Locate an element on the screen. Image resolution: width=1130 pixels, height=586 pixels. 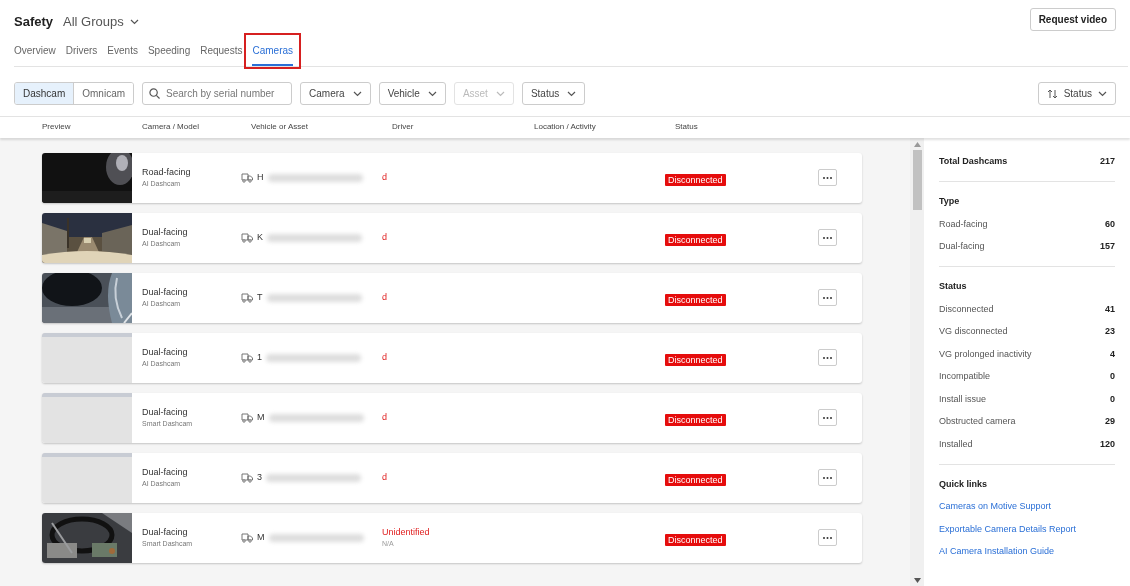
stat-label: Road-facing is located at coordinates (963, 224).